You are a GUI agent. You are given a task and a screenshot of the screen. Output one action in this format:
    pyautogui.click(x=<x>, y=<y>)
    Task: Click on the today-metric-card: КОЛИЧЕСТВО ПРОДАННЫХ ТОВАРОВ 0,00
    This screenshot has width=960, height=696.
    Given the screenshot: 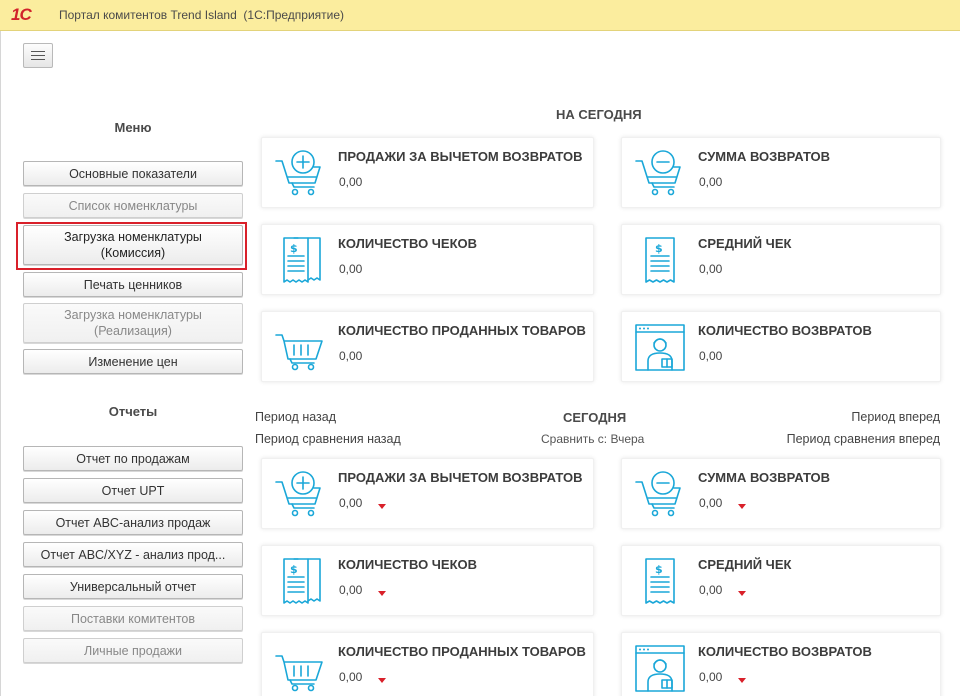 What is the action you would take?
    pyautogui.click(x=427, y=346)
    